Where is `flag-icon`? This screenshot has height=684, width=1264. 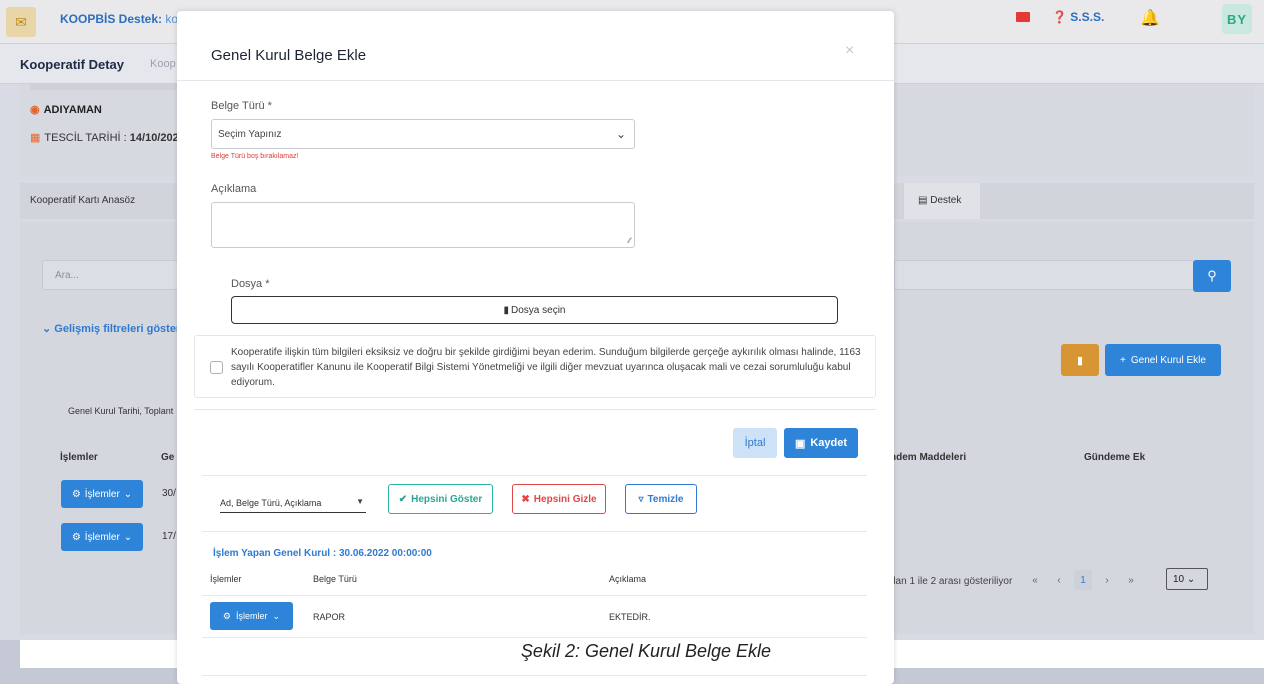 flag-icon is located at coordinates (1023, 17).